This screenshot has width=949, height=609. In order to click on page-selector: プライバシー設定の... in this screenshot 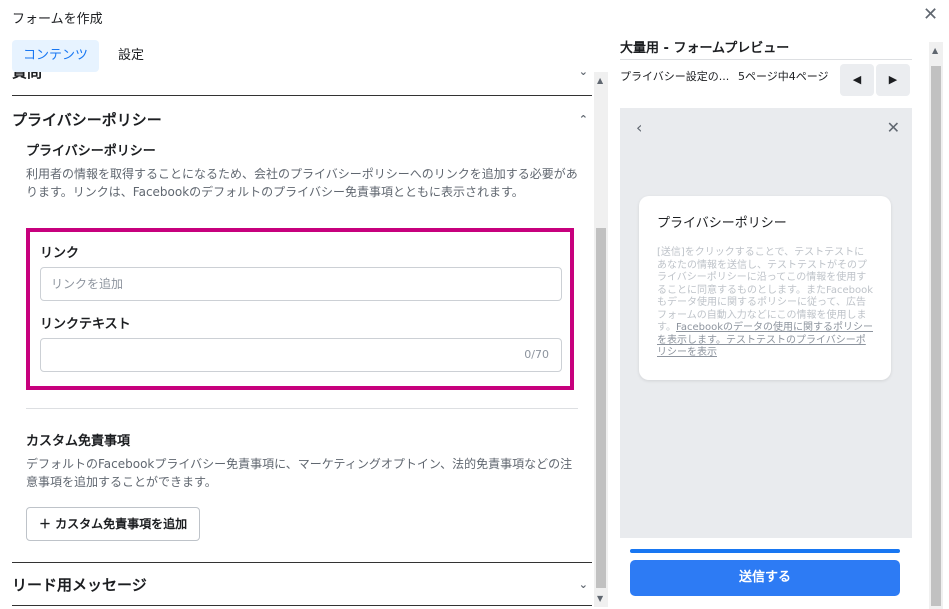, I will do `click(674, 76)`.